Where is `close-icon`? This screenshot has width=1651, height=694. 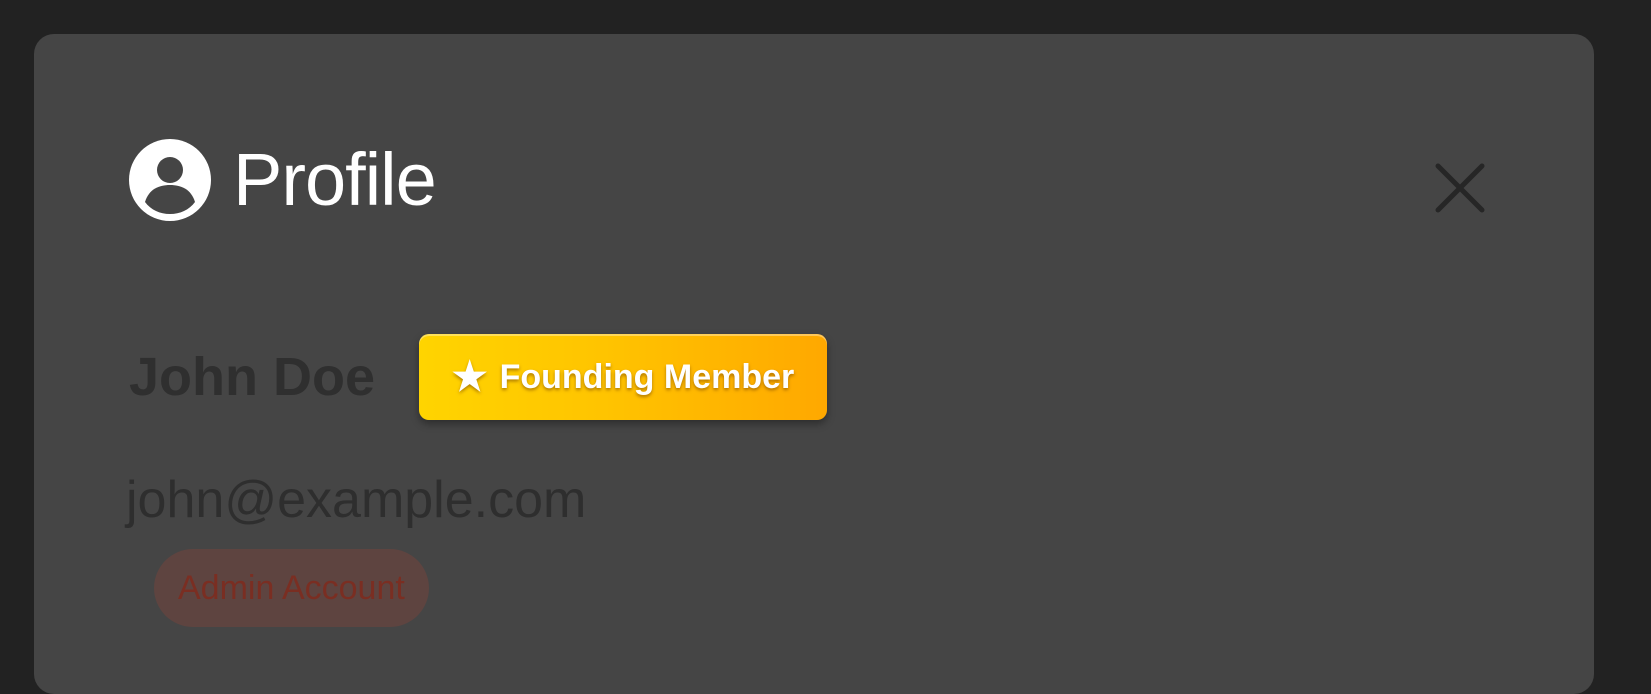 close-icon is located at coordinates (1460, 188).